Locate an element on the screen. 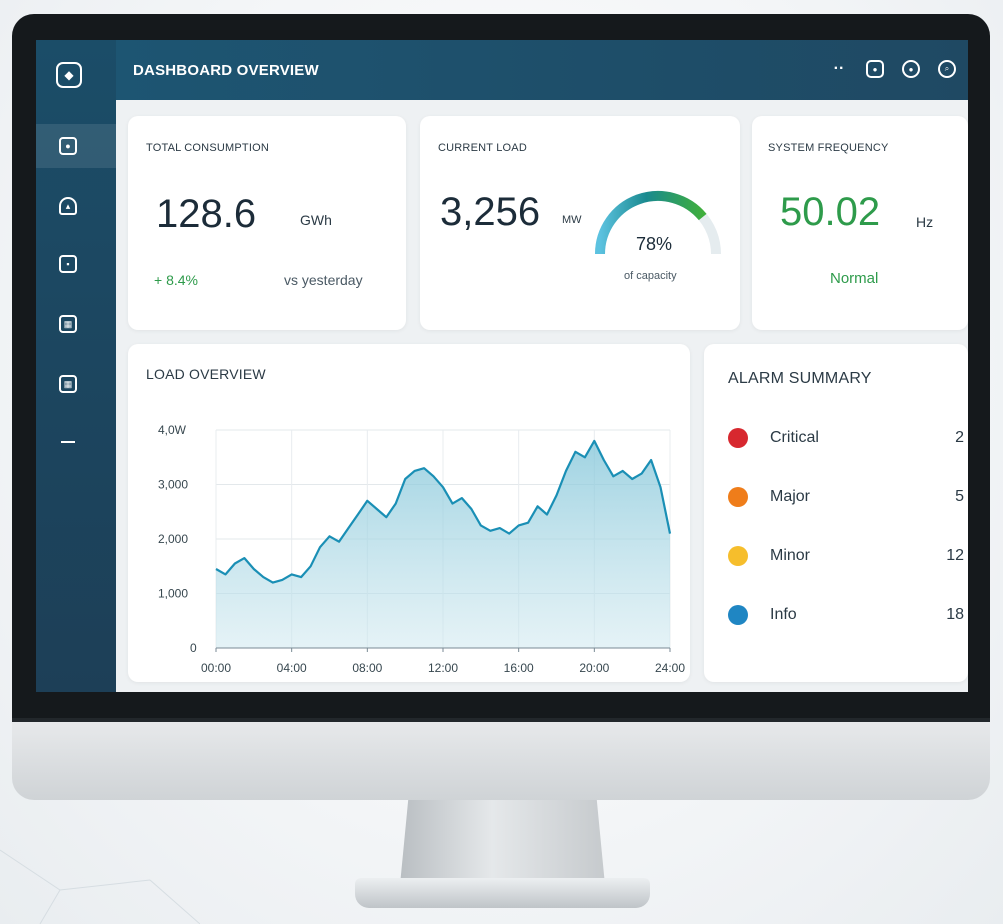 This screenshot has width=1003, height=924. alarm-name: Minor is located at coordinates (790, 555).